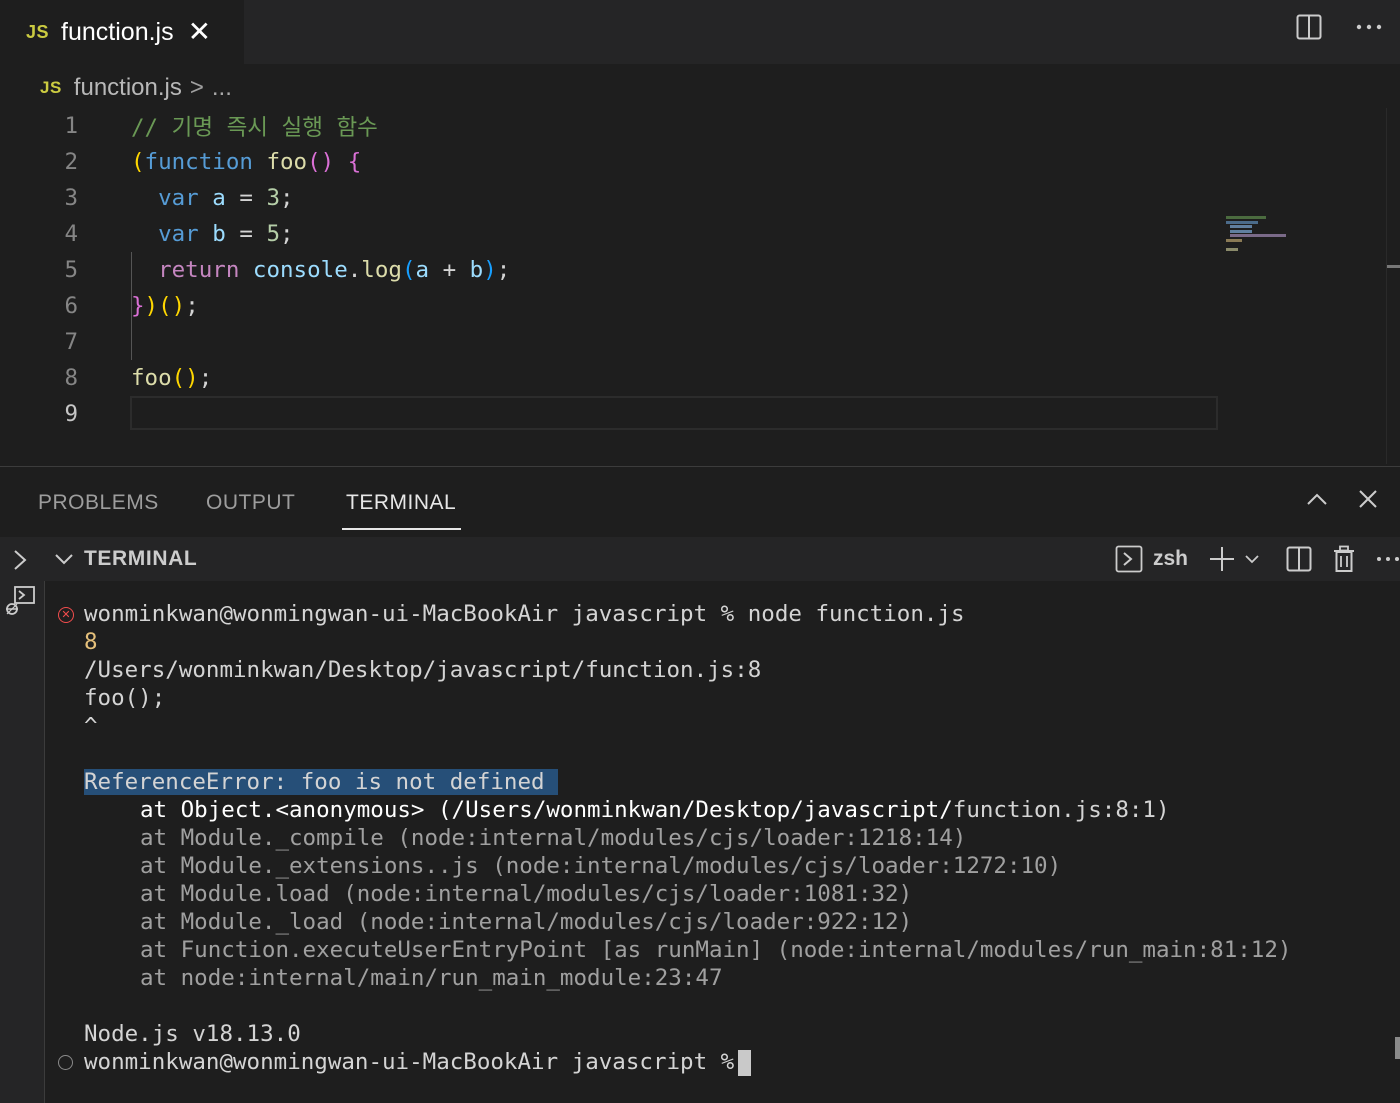 Image resolution: width=1400 pixels, height=1103 pixels. I want to click on code-comment: // 기명 즉시 실행 함수, so click(254, 128).